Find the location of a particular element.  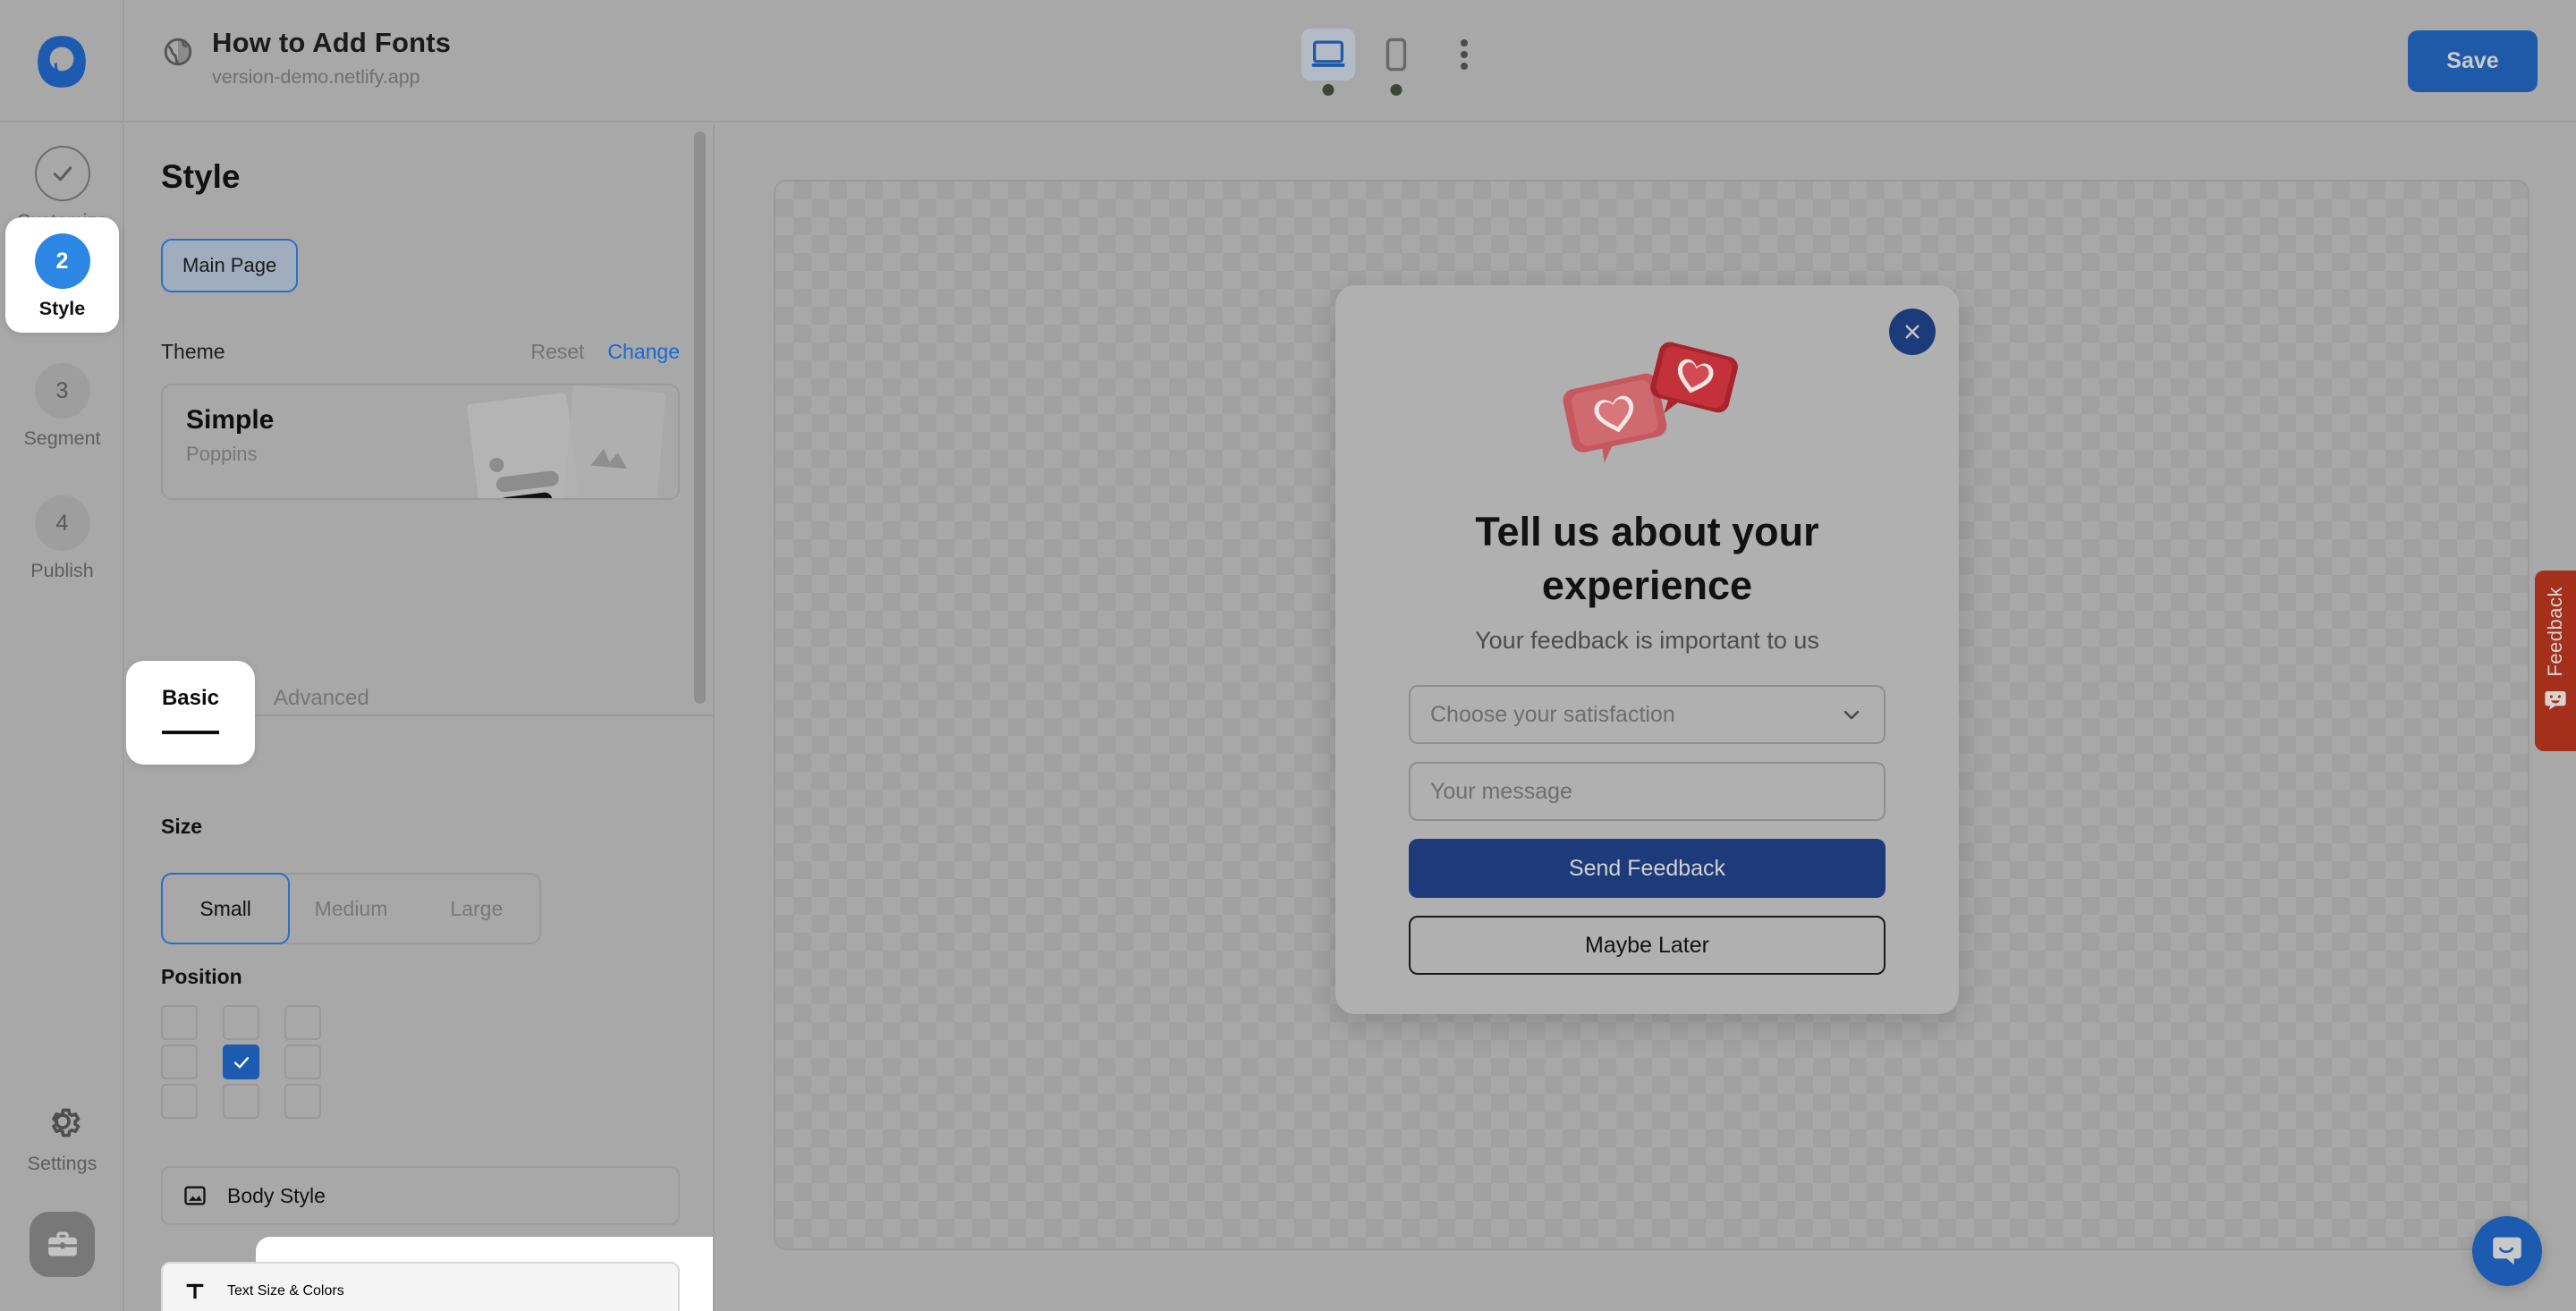

save-button: Save is located at coordinates (2473, 61).